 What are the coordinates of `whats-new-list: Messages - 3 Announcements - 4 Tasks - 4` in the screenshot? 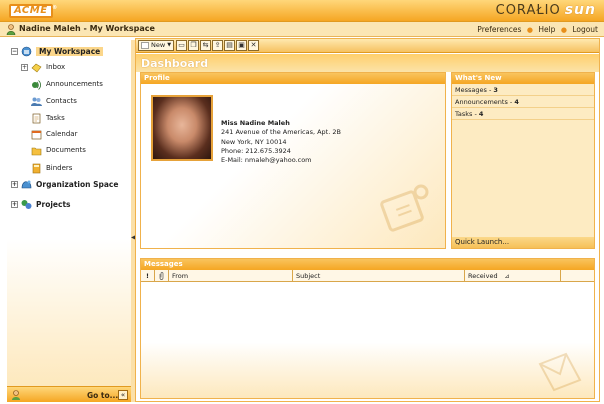 It's located at (523, 102).